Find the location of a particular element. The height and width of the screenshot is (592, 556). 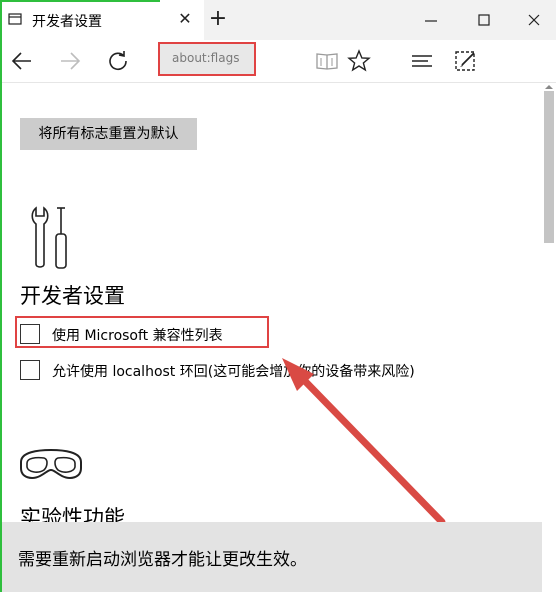

window-border-accent is located at coordinates (1, 296).